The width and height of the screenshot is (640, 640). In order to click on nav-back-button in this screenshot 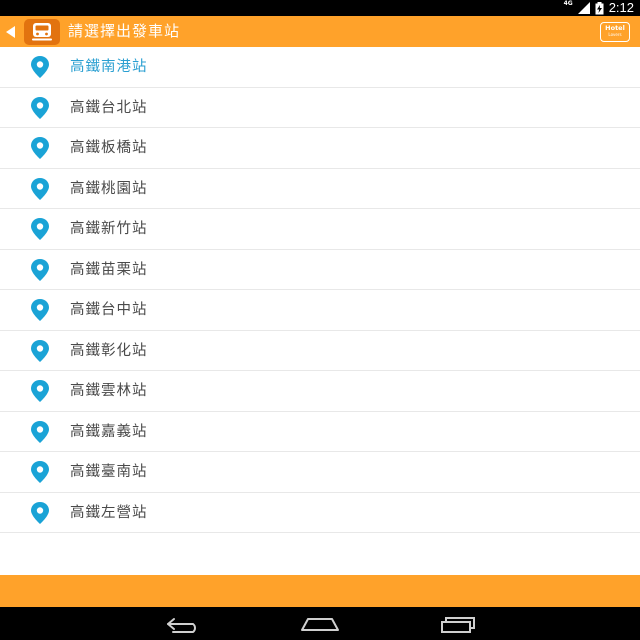, I will do `click(184, 624)`.